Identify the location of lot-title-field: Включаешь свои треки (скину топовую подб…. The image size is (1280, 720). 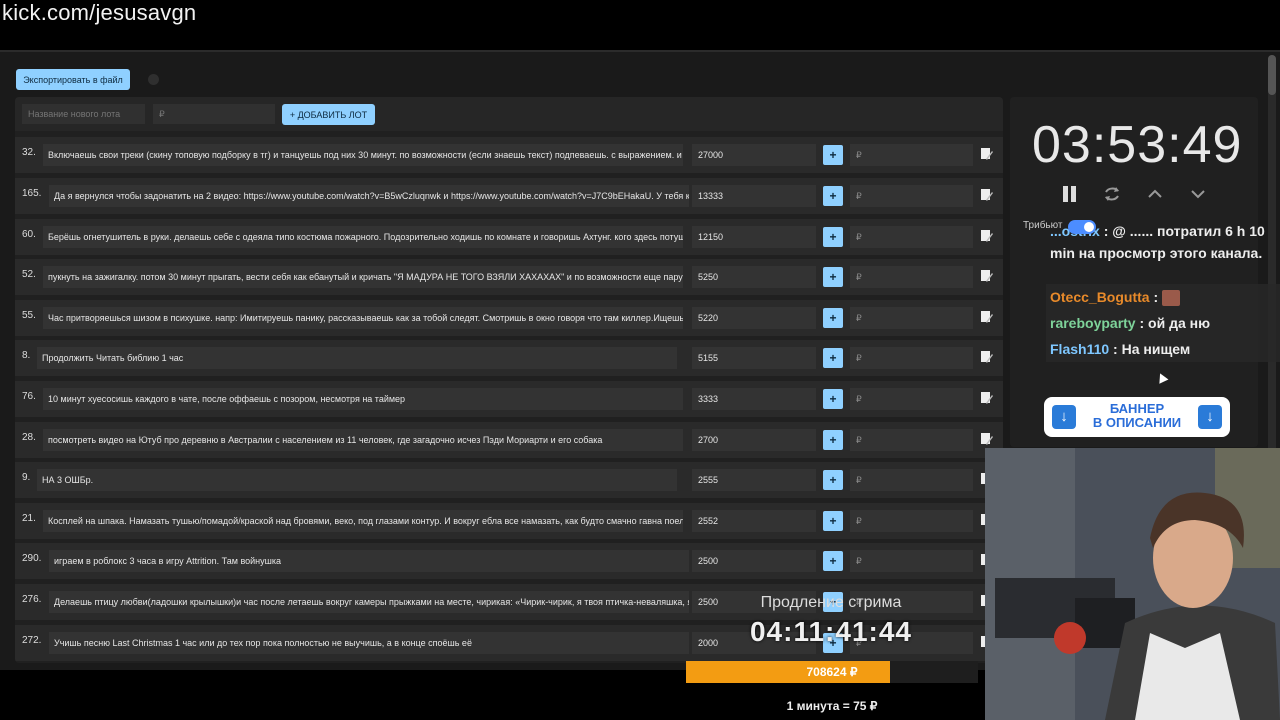
(363, 155).